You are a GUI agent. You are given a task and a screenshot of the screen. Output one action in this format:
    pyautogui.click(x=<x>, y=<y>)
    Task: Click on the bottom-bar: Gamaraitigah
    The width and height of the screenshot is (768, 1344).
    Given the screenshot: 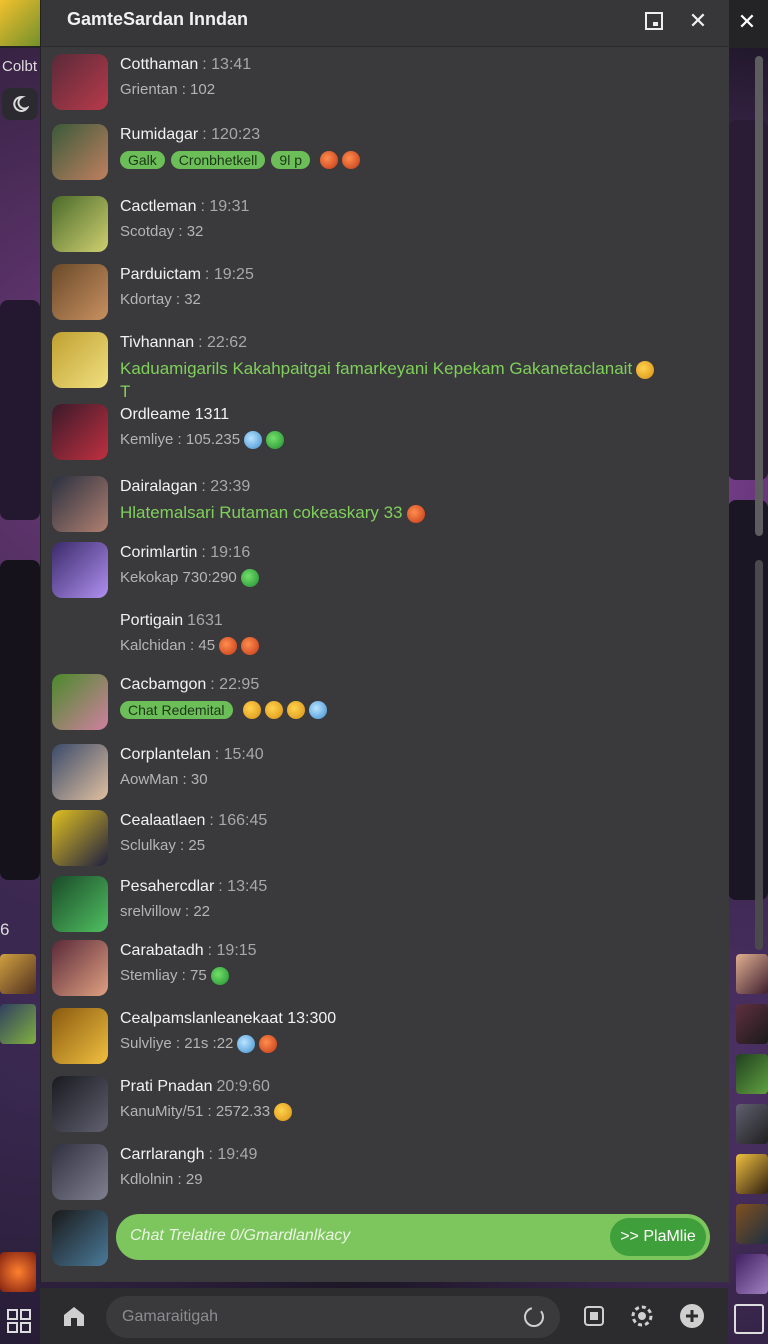 What is the action you would take?
    pyautogui.click(x=384, y=1316)
    